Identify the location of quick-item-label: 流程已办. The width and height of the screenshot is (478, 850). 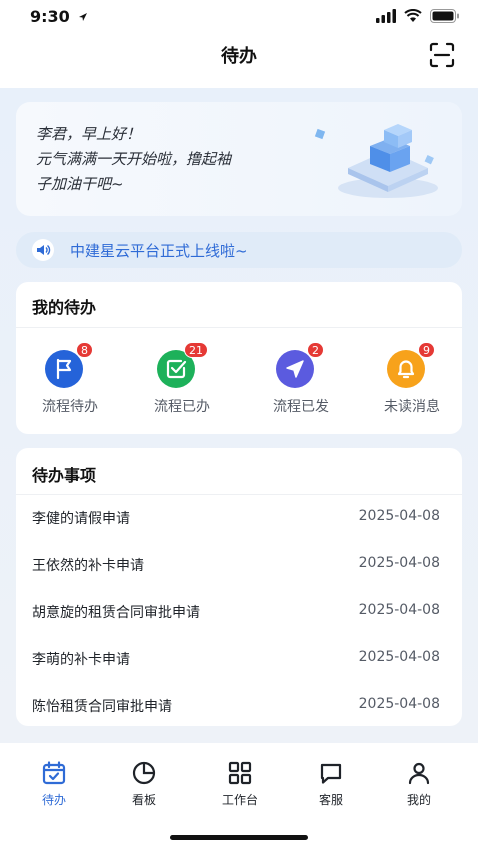
(182, 407).